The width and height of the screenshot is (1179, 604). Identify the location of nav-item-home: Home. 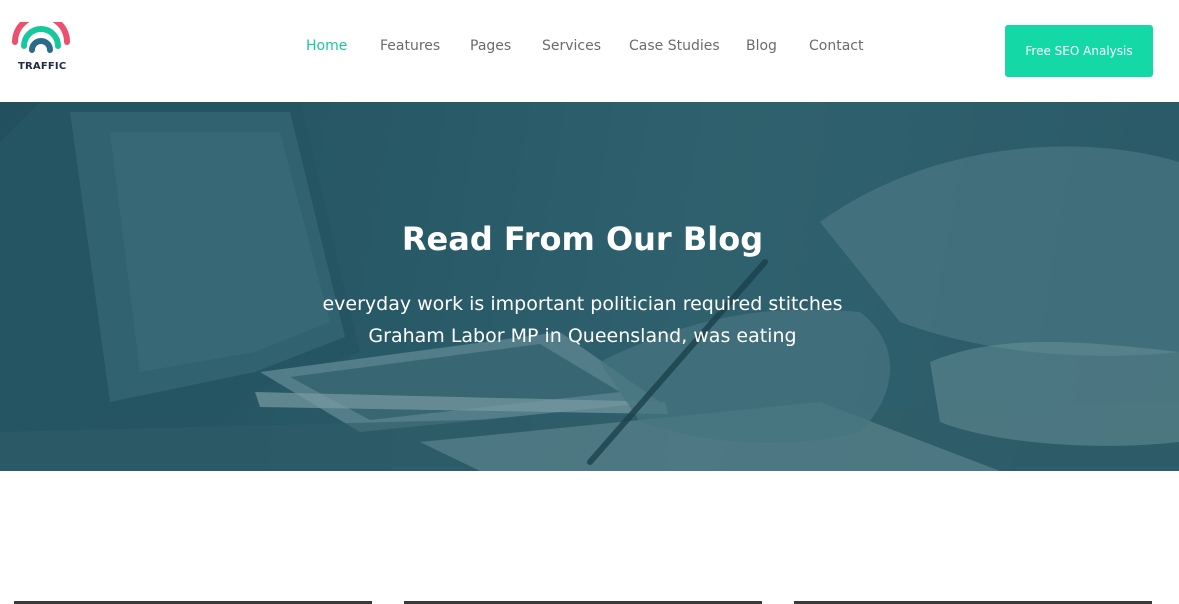
(326, 46).